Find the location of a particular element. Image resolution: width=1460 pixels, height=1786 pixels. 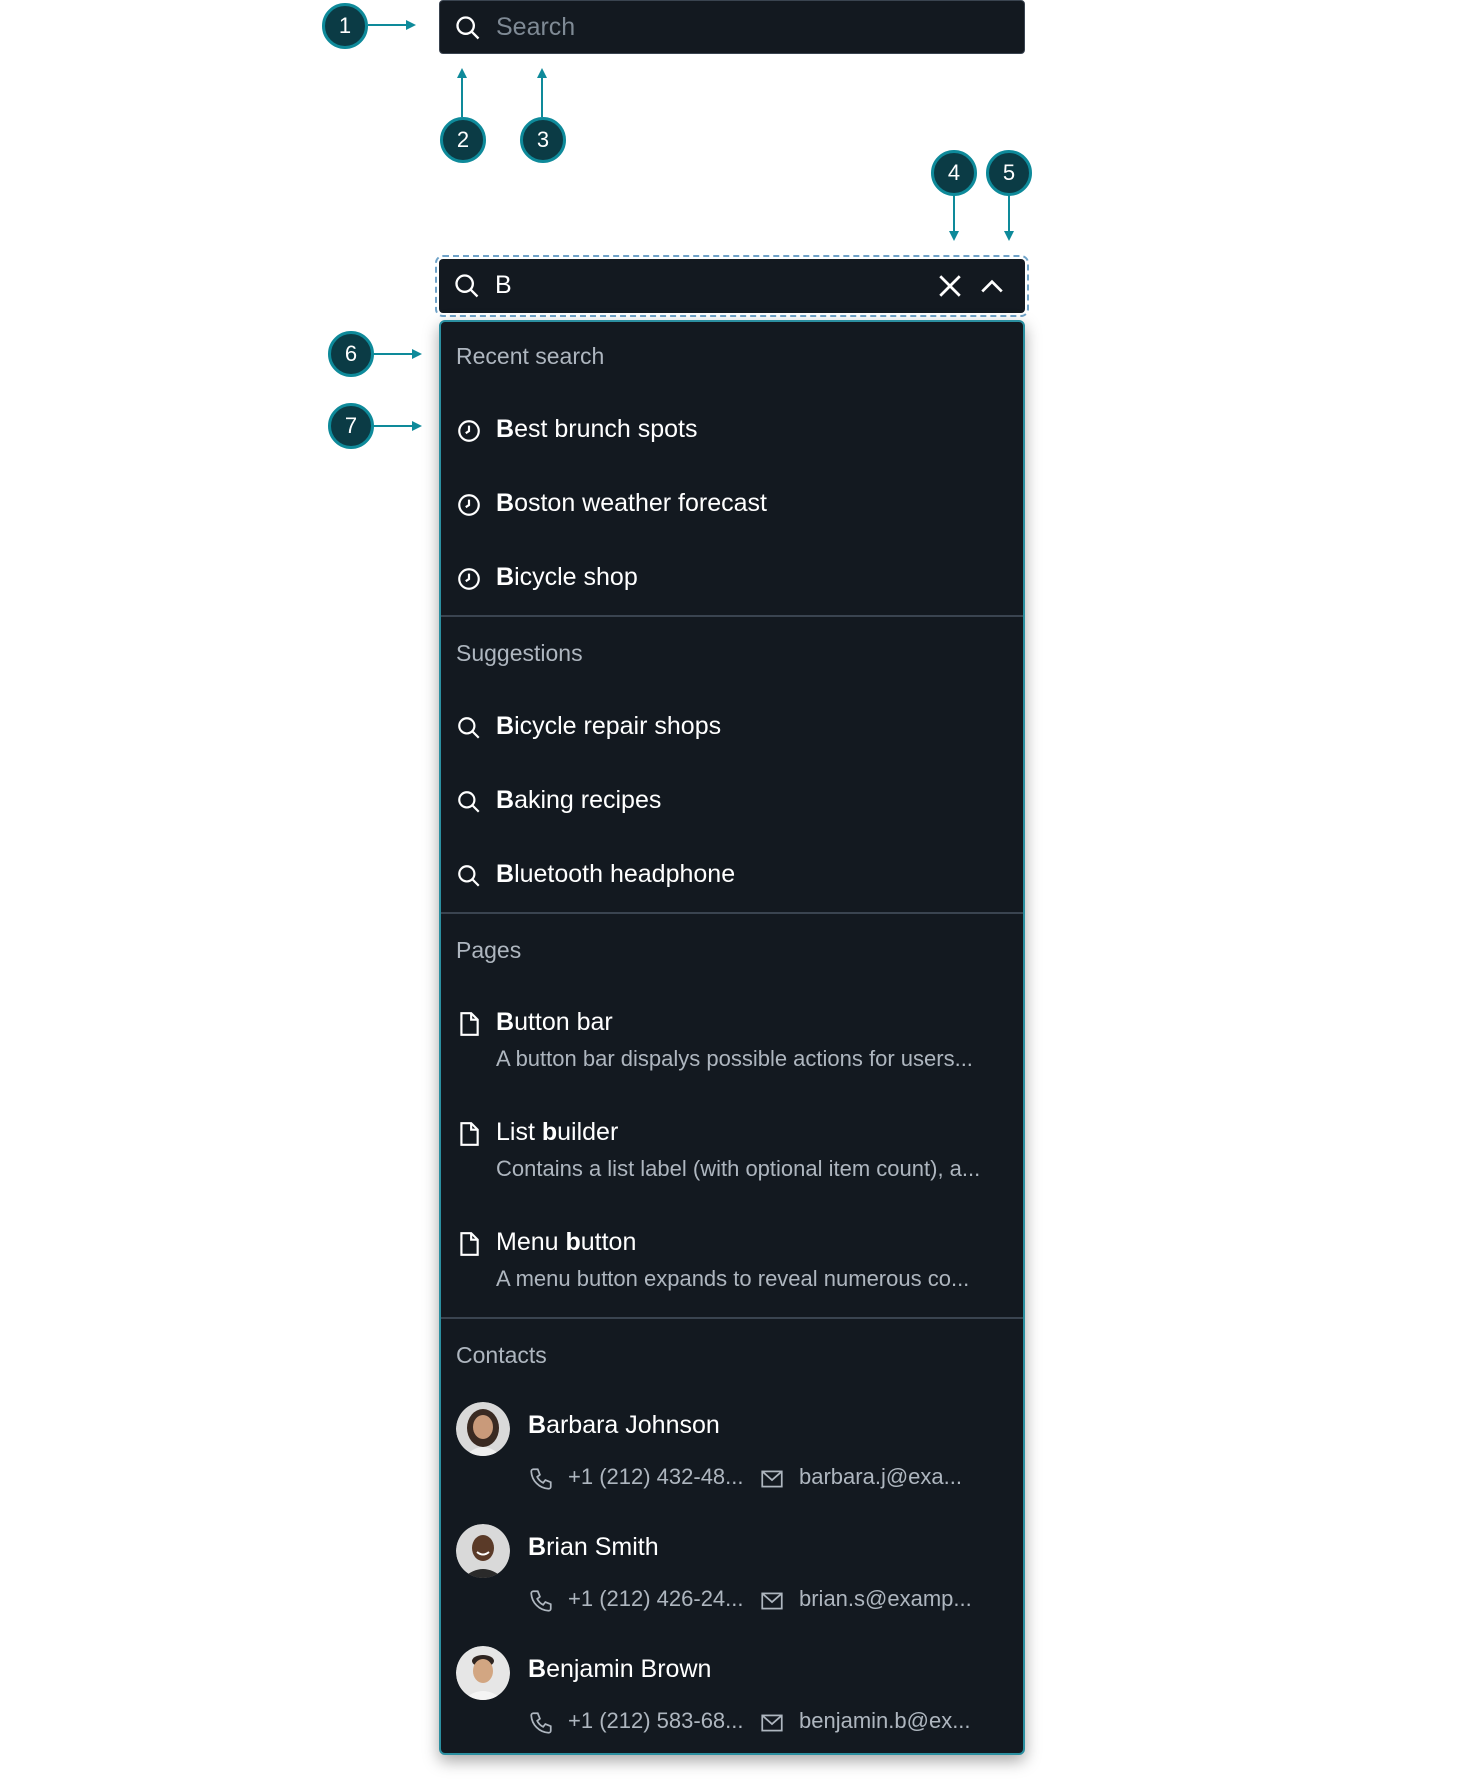

callout-badge-7: 7 is located at coordinates (351, 426).